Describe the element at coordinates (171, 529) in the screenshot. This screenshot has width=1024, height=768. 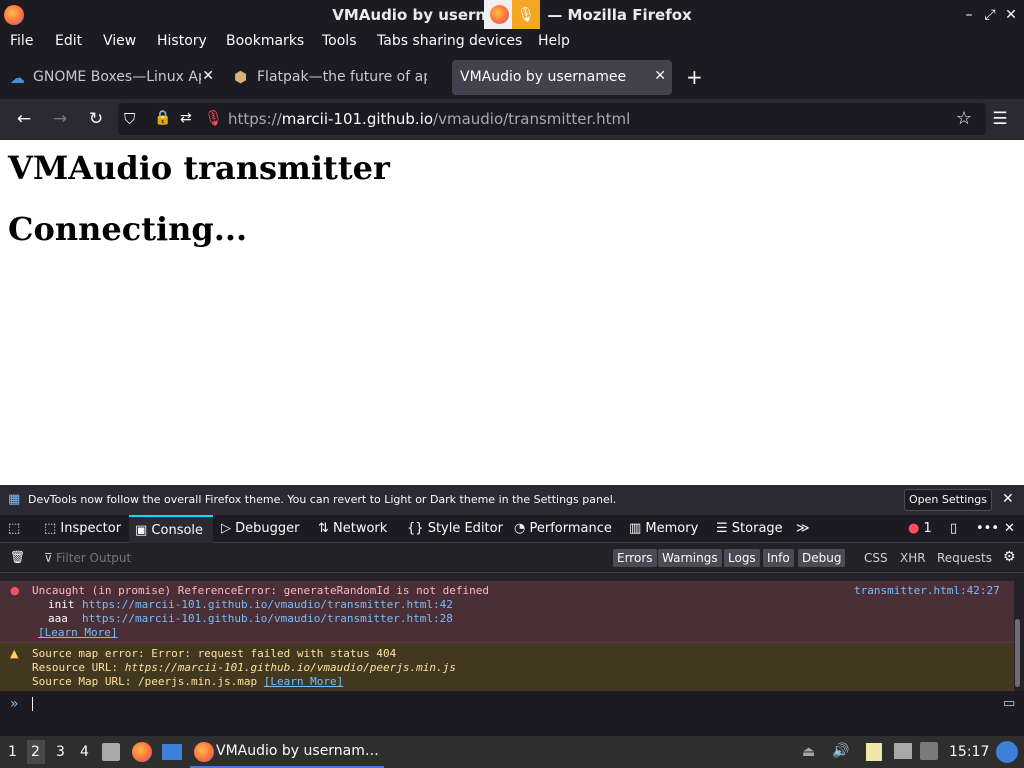
I see `tab-console: ▣ Console` at that location.